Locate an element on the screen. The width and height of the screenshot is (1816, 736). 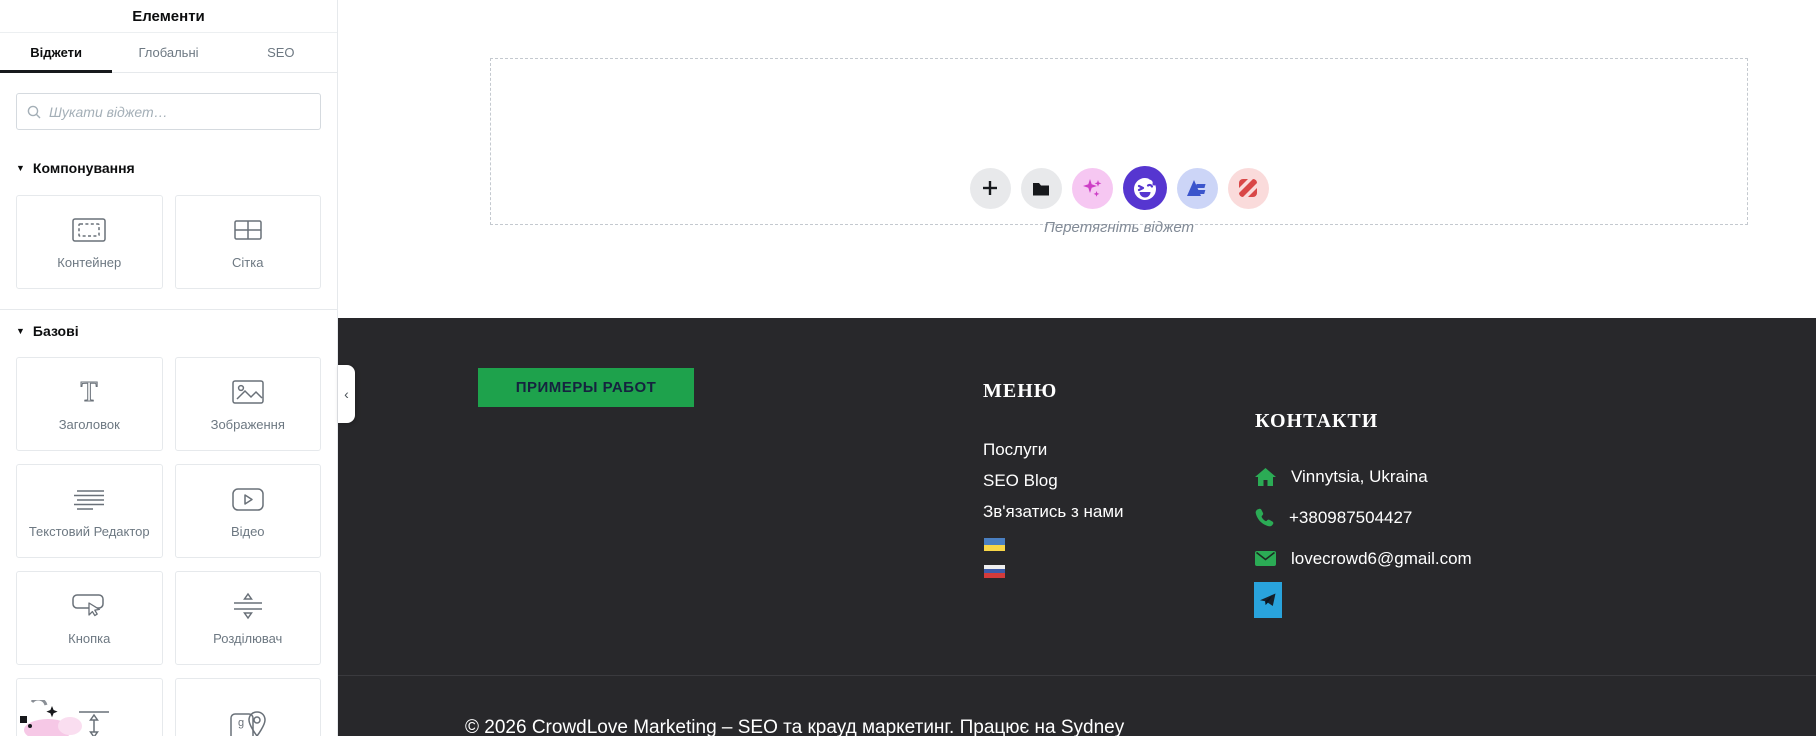
widget-label: Відео is located at coordinates (247, 531).